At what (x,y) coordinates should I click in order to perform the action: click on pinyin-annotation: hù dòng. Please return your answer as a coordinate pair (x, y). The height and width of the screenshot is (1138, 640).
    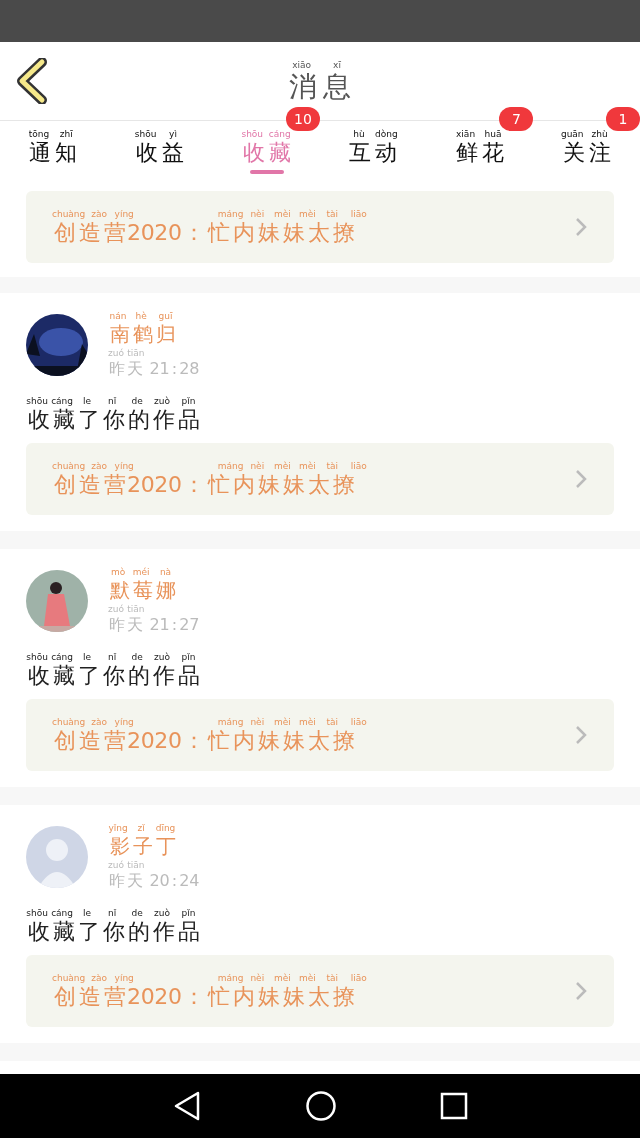
    Looking at the image, I should click on (375, 134).